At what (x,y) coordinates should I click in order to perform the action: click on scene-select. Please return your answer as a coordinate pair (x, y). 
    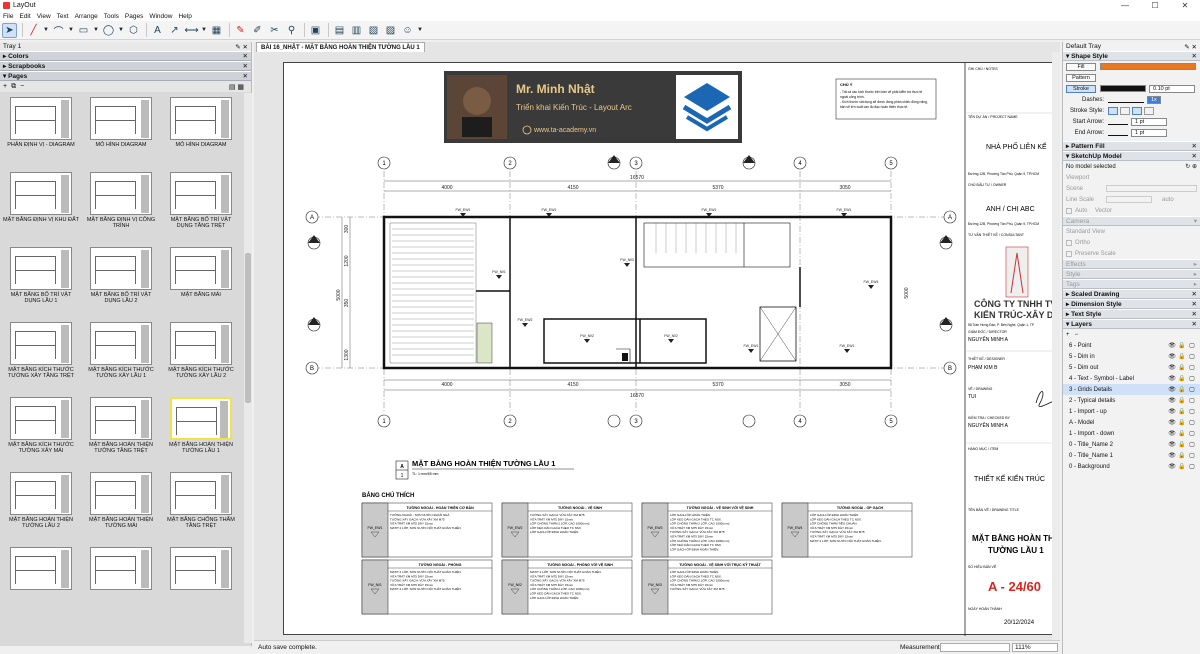
    Looking at the image, I should click on (1151, 188).